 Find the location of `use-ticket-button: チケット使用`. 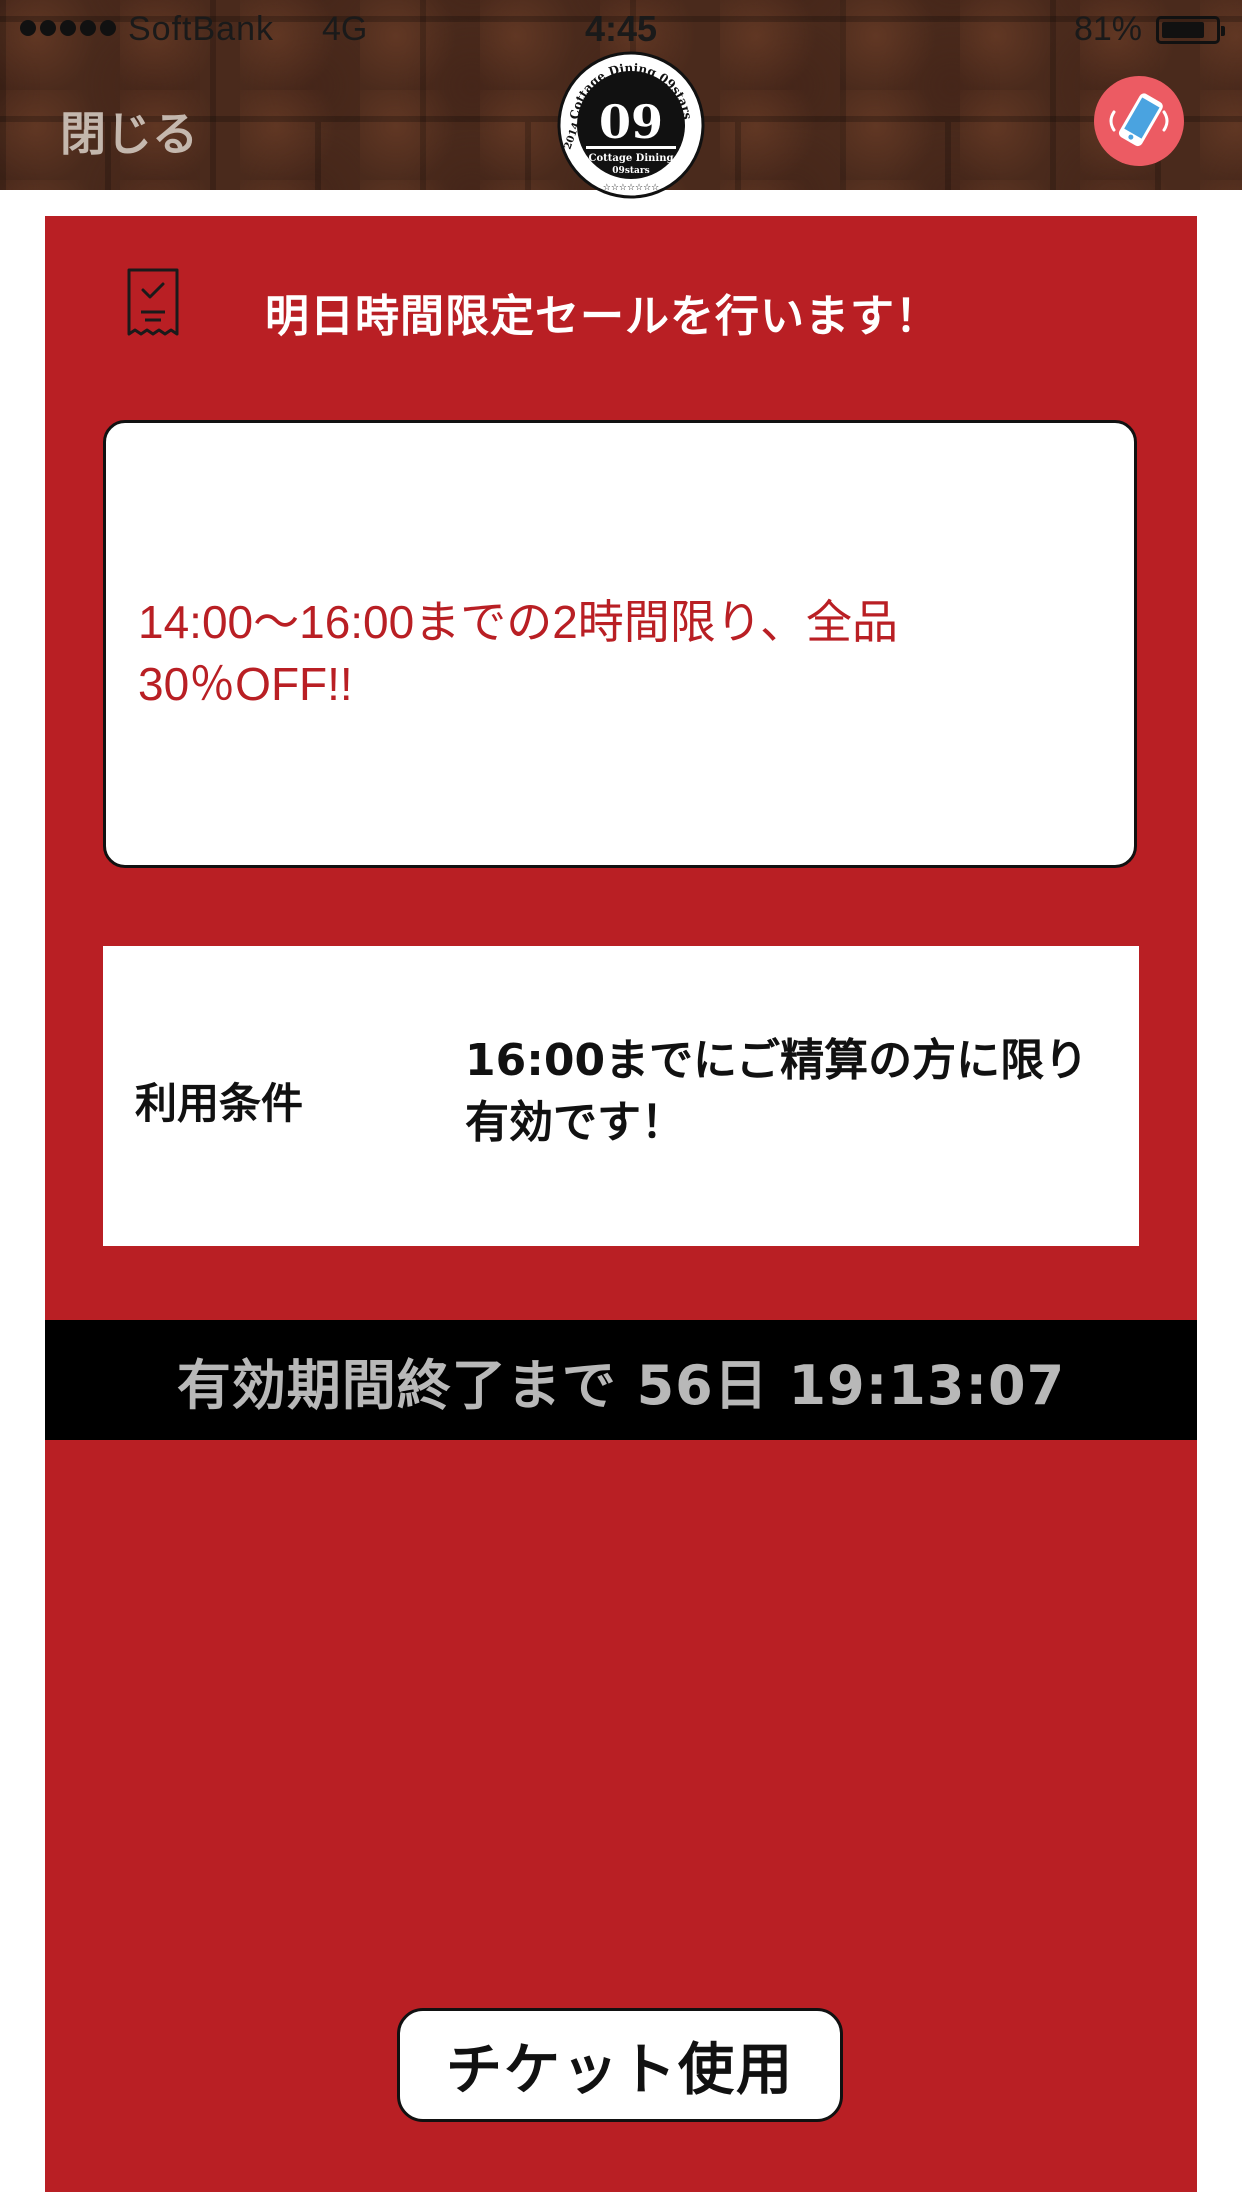

use-ticket-button: チケット使用 is located at coordinates (620, 2065).